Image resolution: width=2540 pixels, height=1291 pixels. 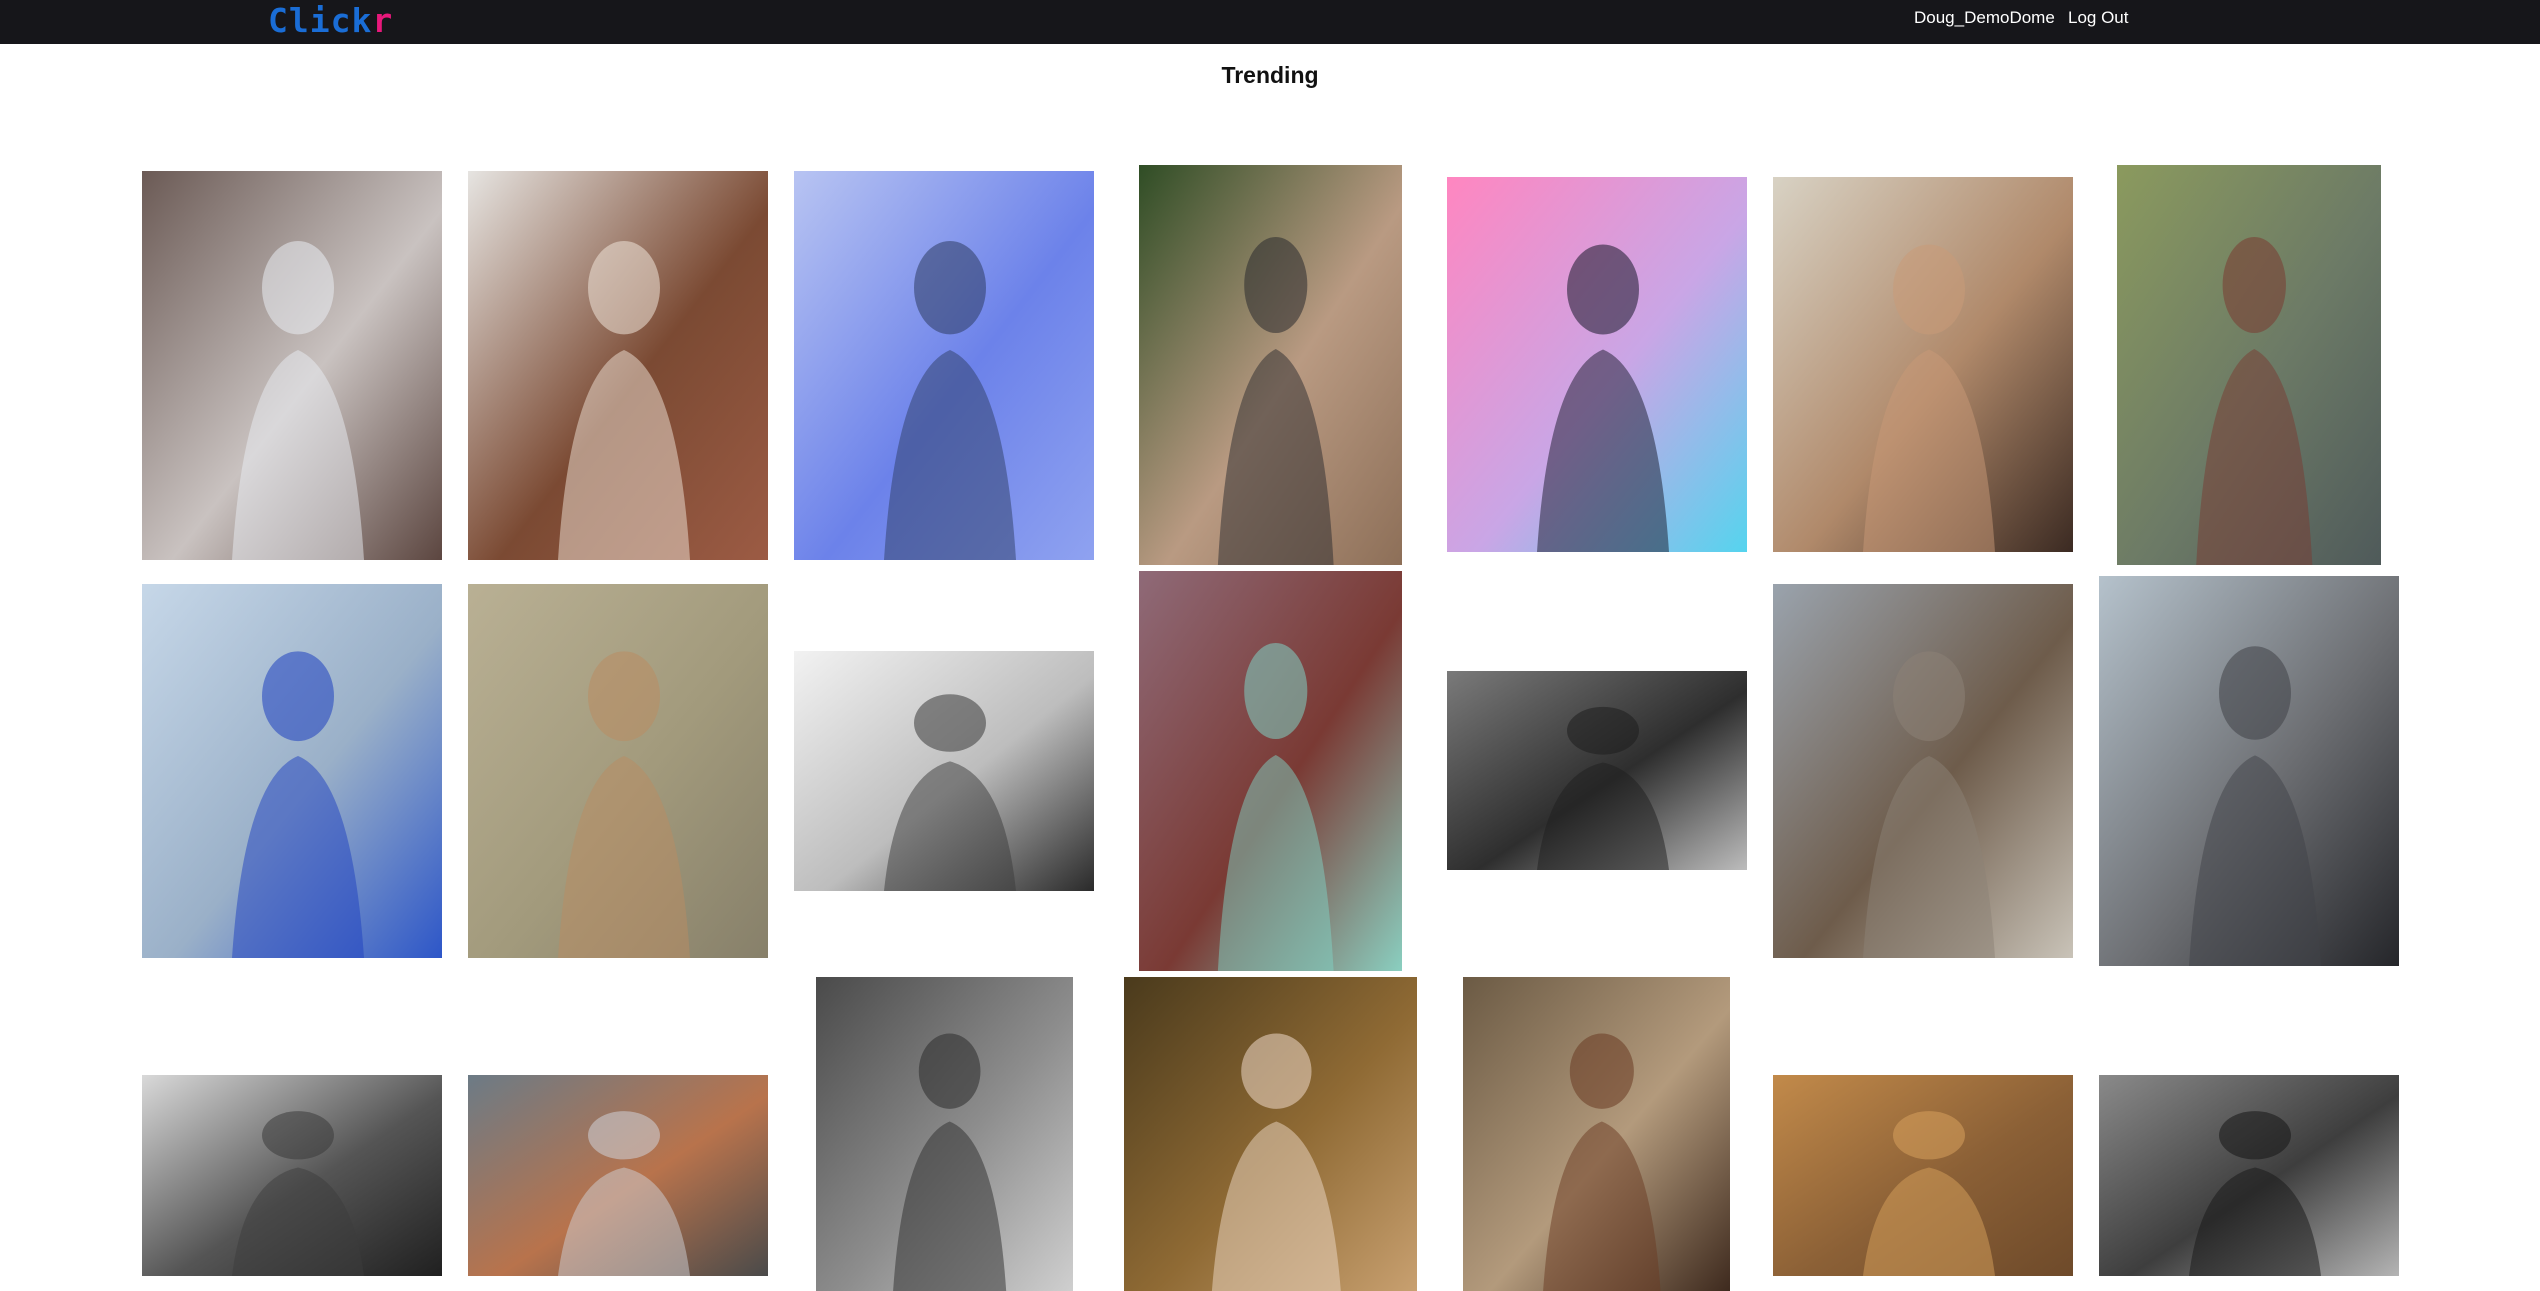 I want to click on photo-woman-black-dress-pink-cyan-light, so click(x=1597, y=364).